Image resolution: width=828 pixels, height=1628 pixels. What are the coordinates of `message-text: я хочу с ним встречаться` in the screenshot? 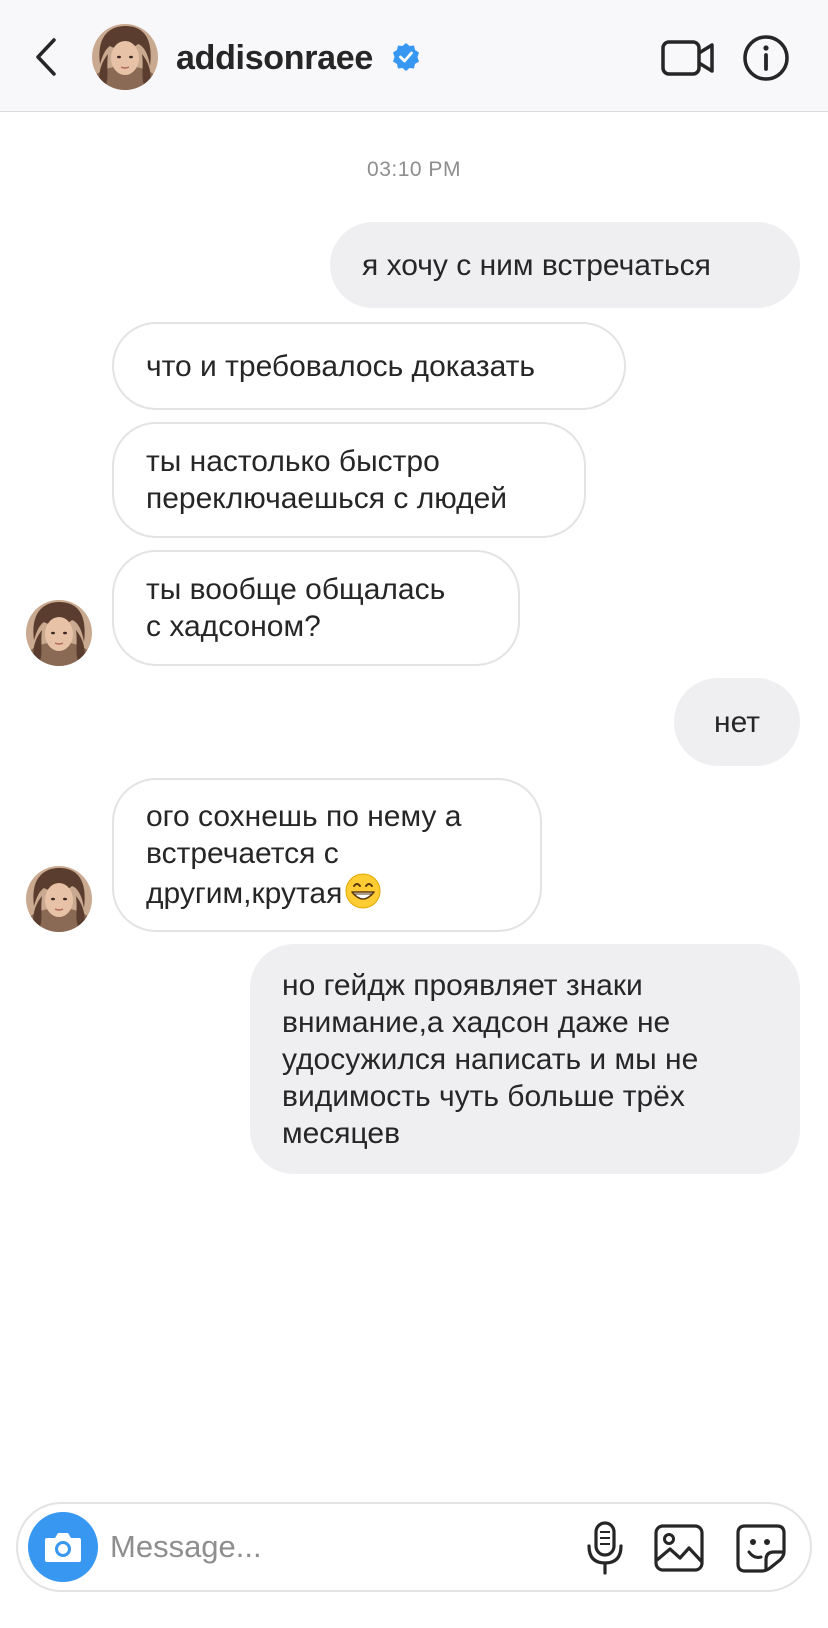 It's located at (536, 265).